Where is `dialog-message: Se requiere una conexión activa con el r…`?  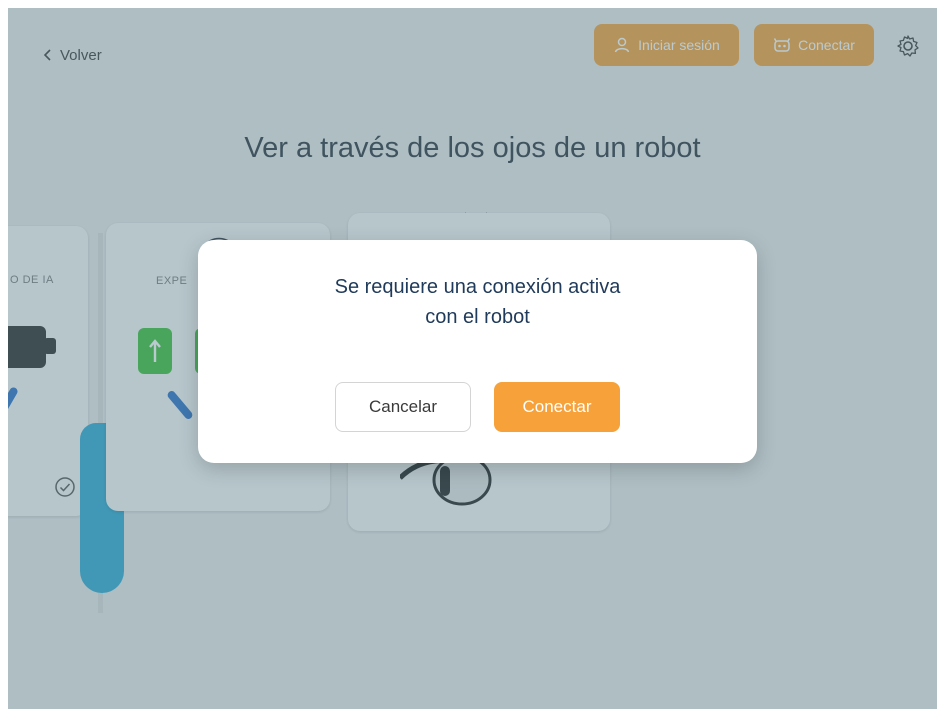 dialog-message: Se requiere una conexión activa con el r… is located at coordinates (477, 302).